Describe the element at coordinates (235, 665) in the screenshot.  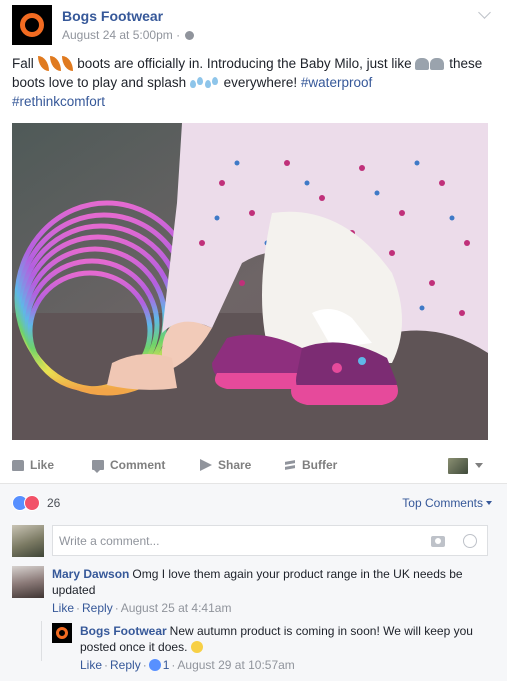
I see `reply-timestamp: August 29 at 10:57am` at that location.